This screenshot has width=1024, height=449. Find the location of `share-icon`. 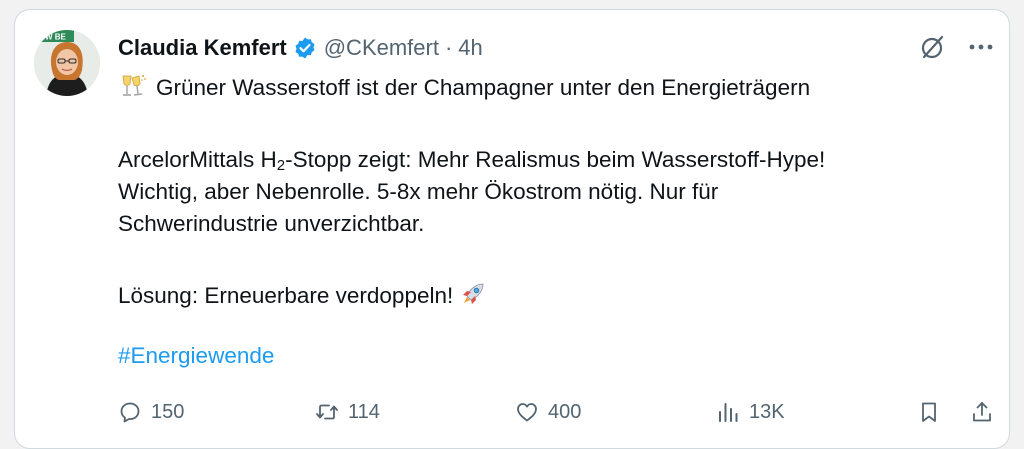

share-icon is located at coordinates (982, 412).